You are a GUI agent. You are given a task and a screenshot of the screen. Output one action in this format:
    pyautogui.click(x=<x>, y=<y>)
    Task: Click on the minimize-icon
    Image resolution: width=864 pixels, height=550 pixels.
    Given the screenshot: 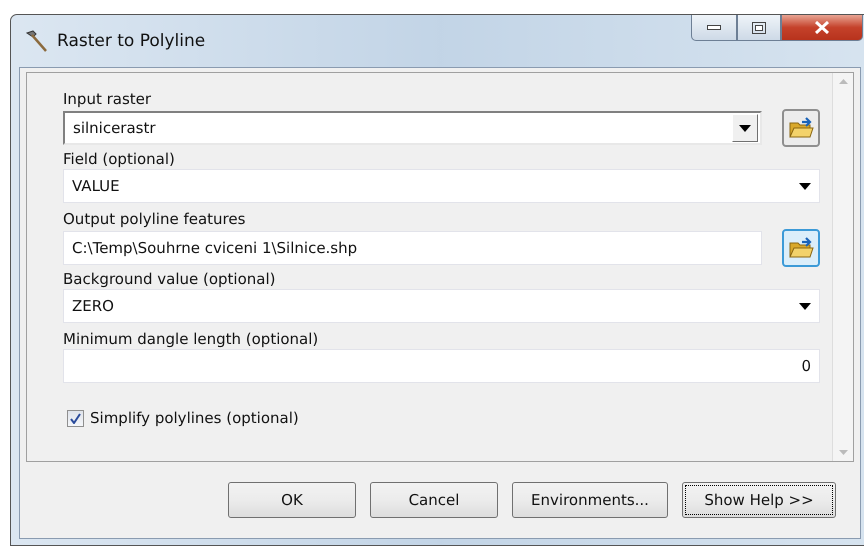 What is the action you would take?
    pyautogui.click(x=714, y=27)
    